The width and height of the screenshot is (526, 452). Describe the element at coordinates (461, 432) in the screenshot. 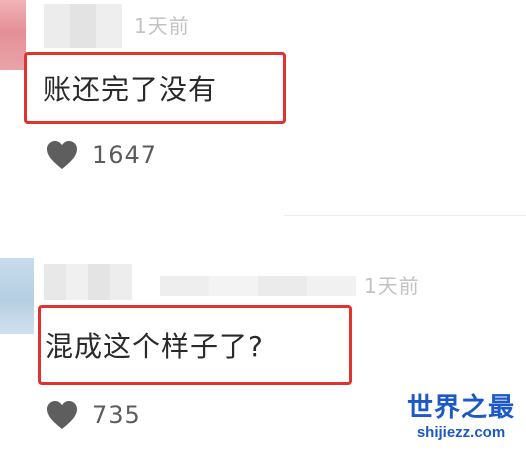

I see `watermark-url: shijiezz.com` at that location.